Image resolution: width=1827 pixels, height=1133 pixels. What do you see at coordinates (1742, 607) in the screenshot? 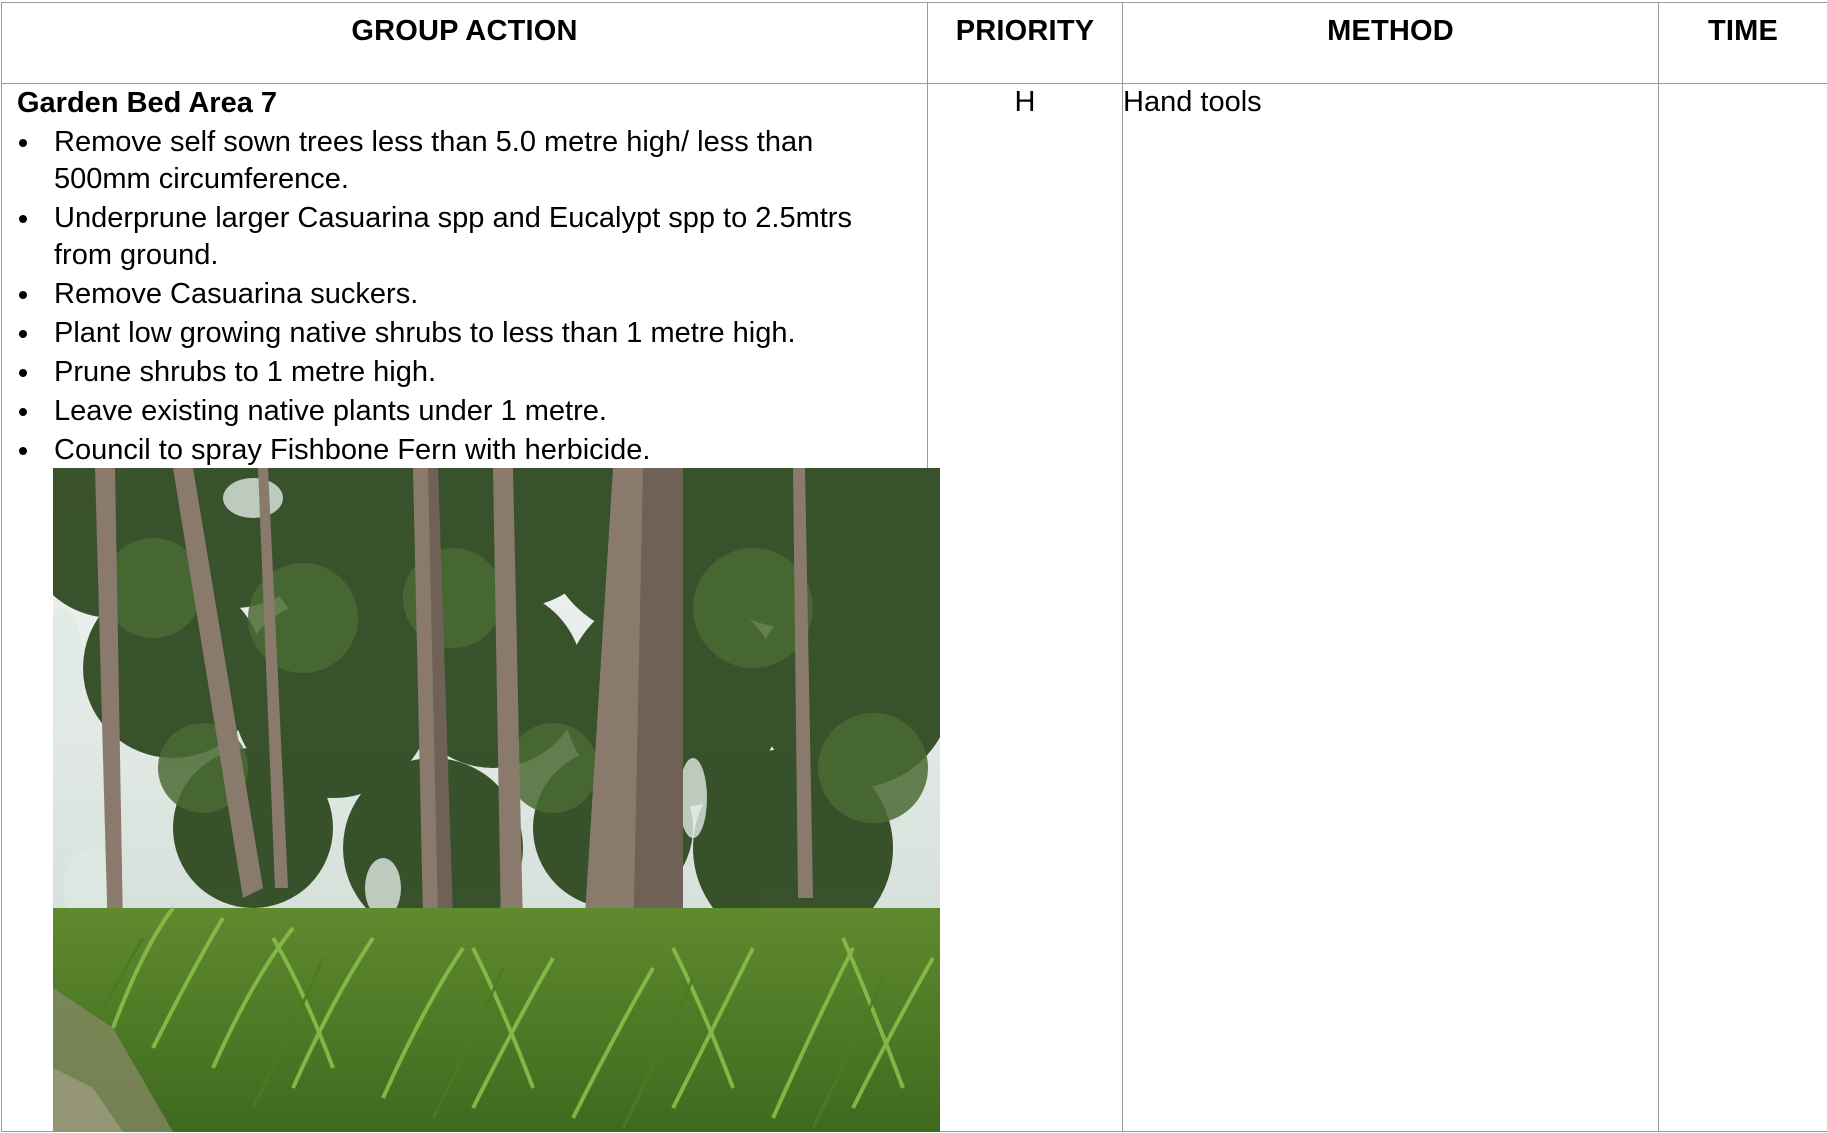
I see `time-cell` at bounding box center [1742, 607].